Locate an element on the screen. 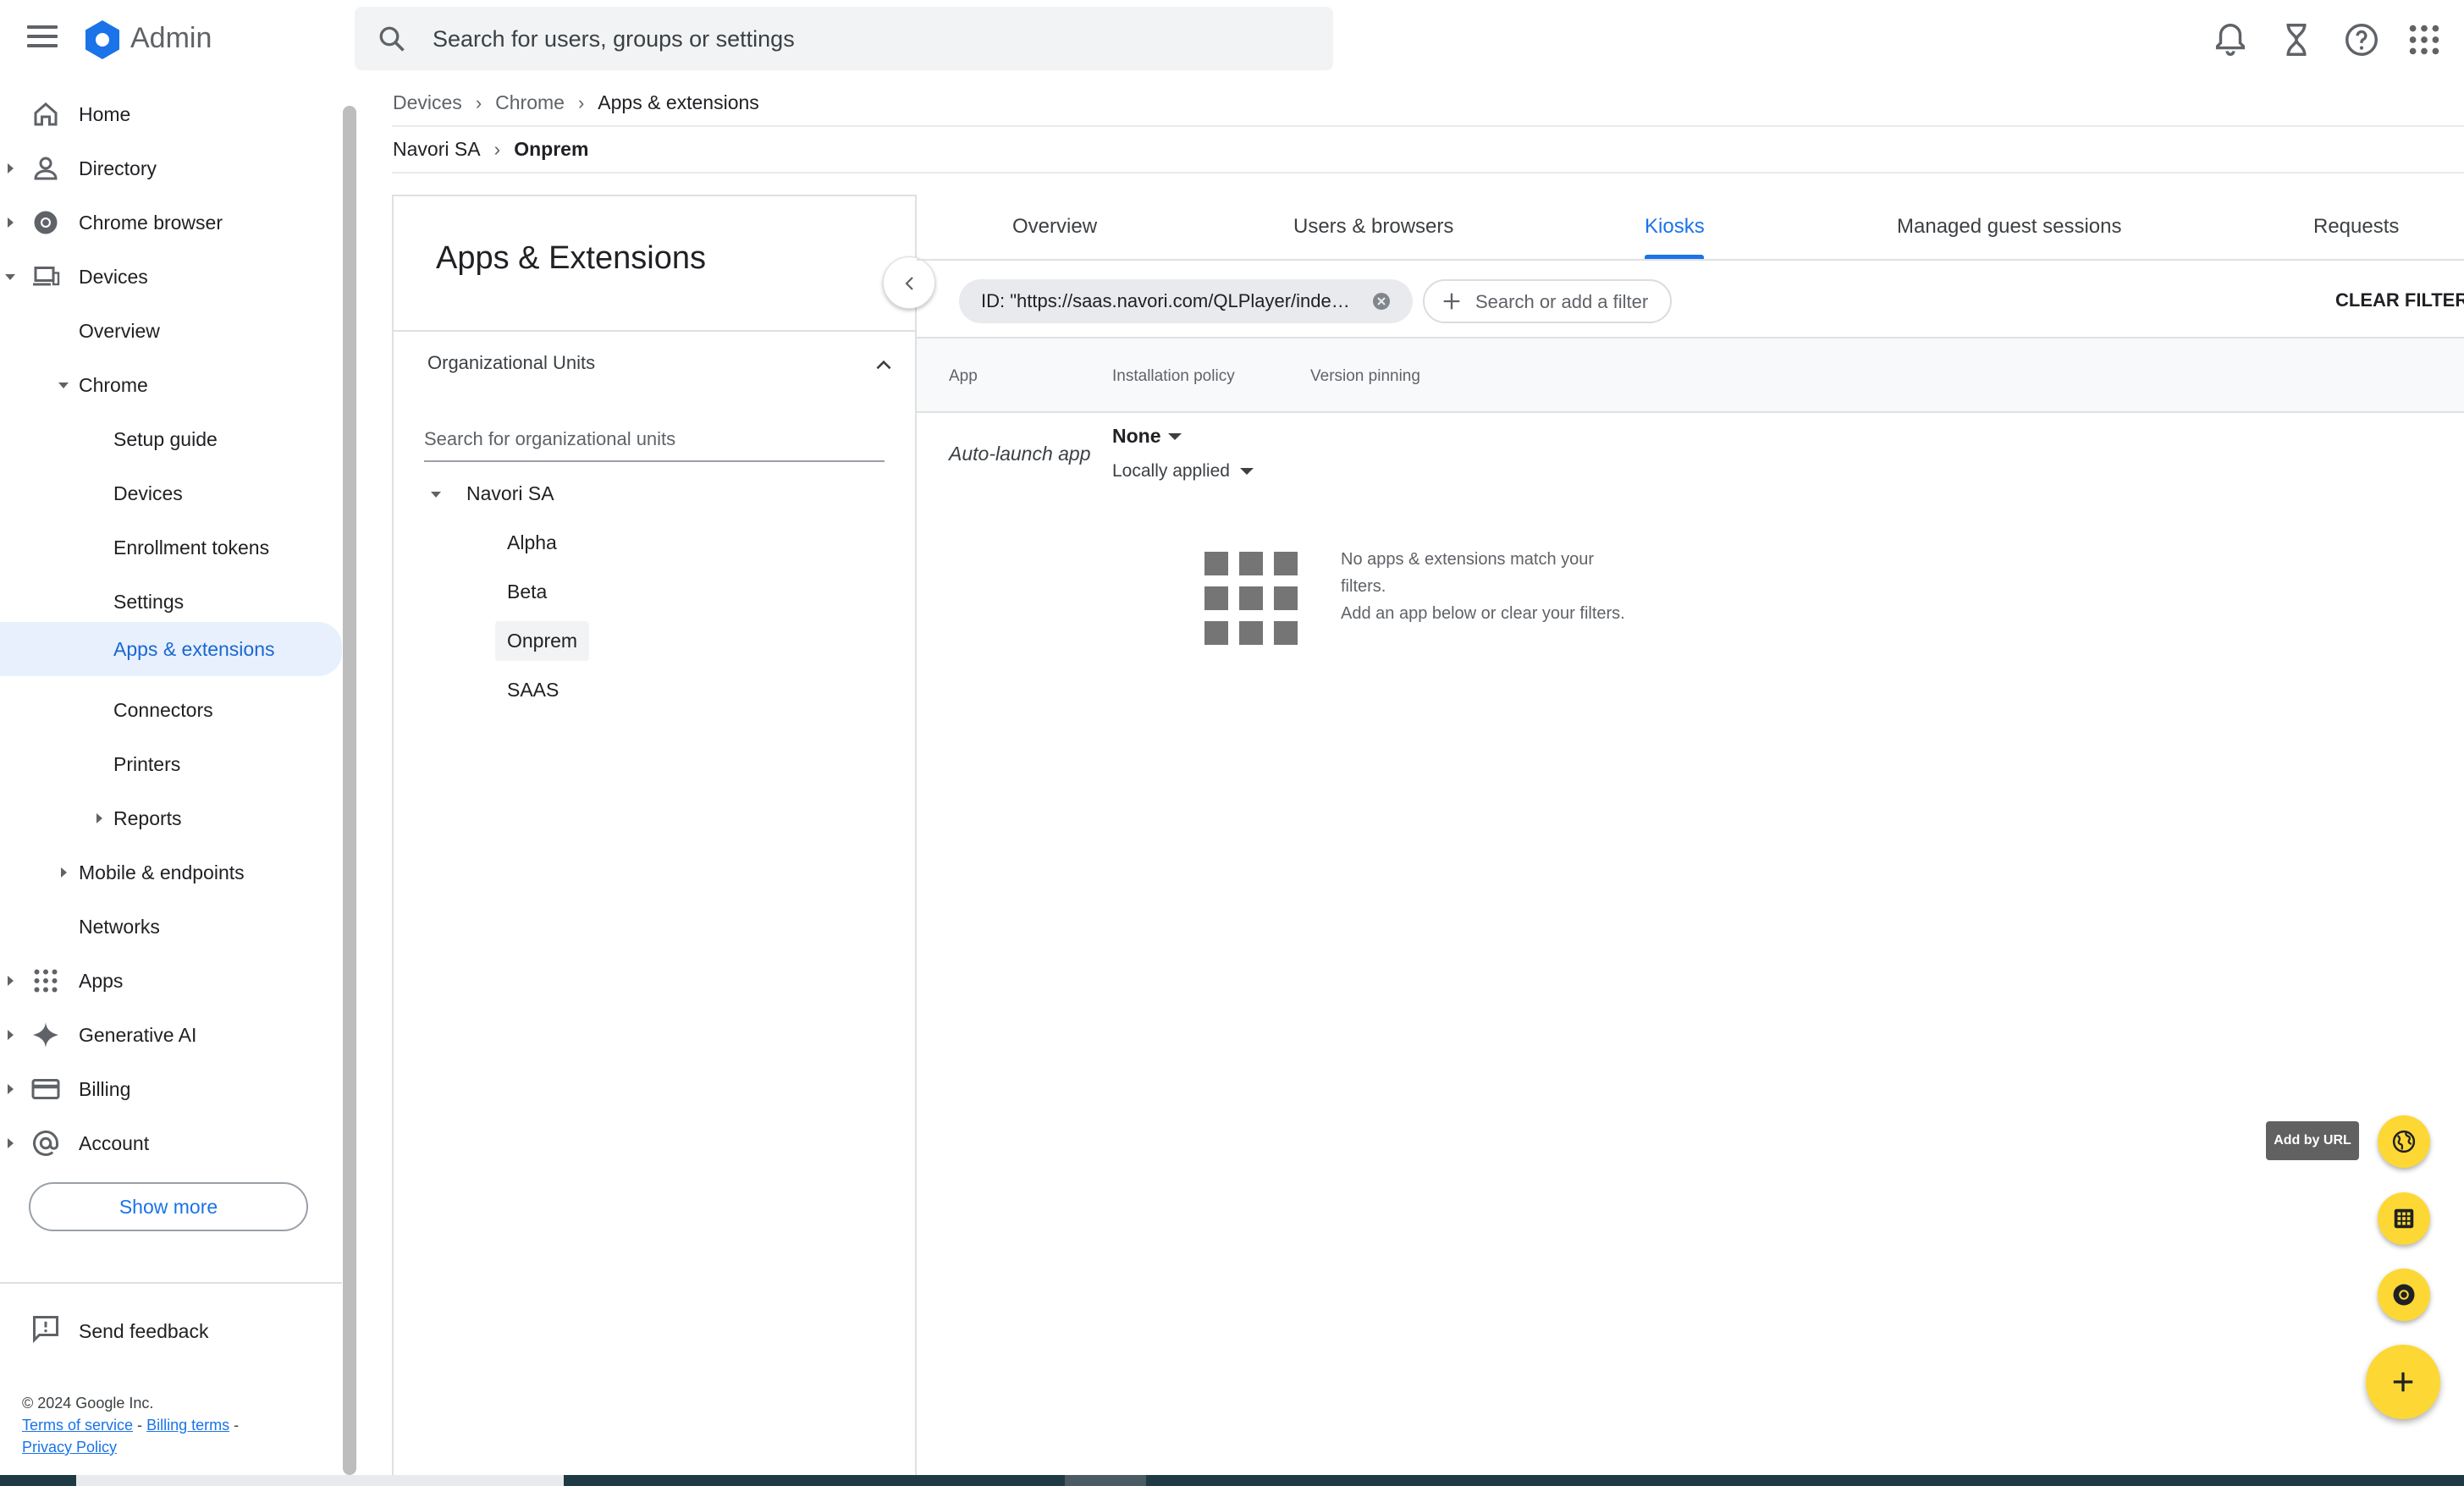 This screenshot has height=1486, width=2464. sidebar-item-printers: Printers is located at coordinates (171, 764).